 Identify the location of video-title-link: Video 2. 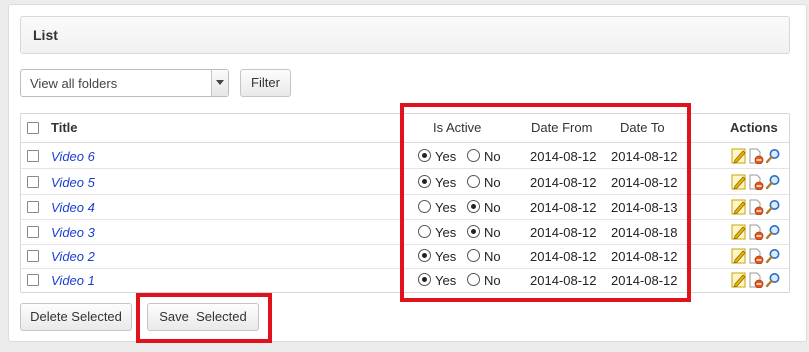
(73, 256).